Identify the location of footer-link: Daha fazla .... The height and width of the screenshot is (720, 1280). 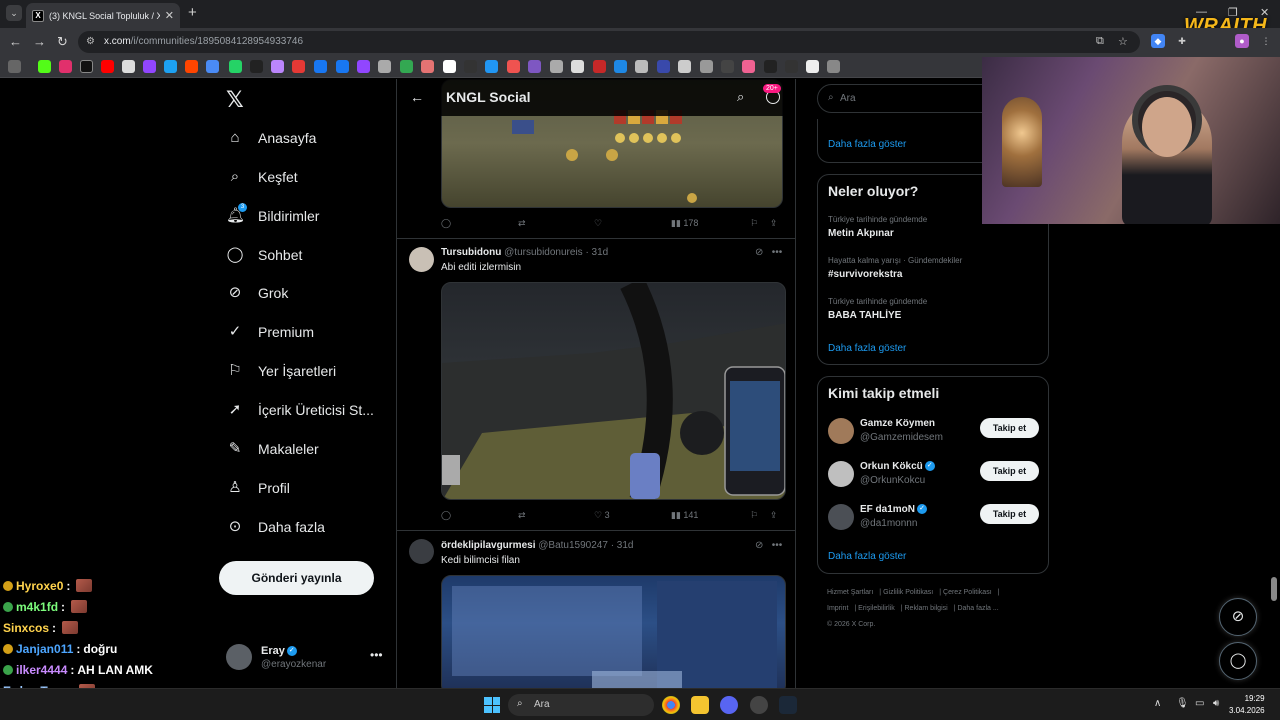
(977, 608).